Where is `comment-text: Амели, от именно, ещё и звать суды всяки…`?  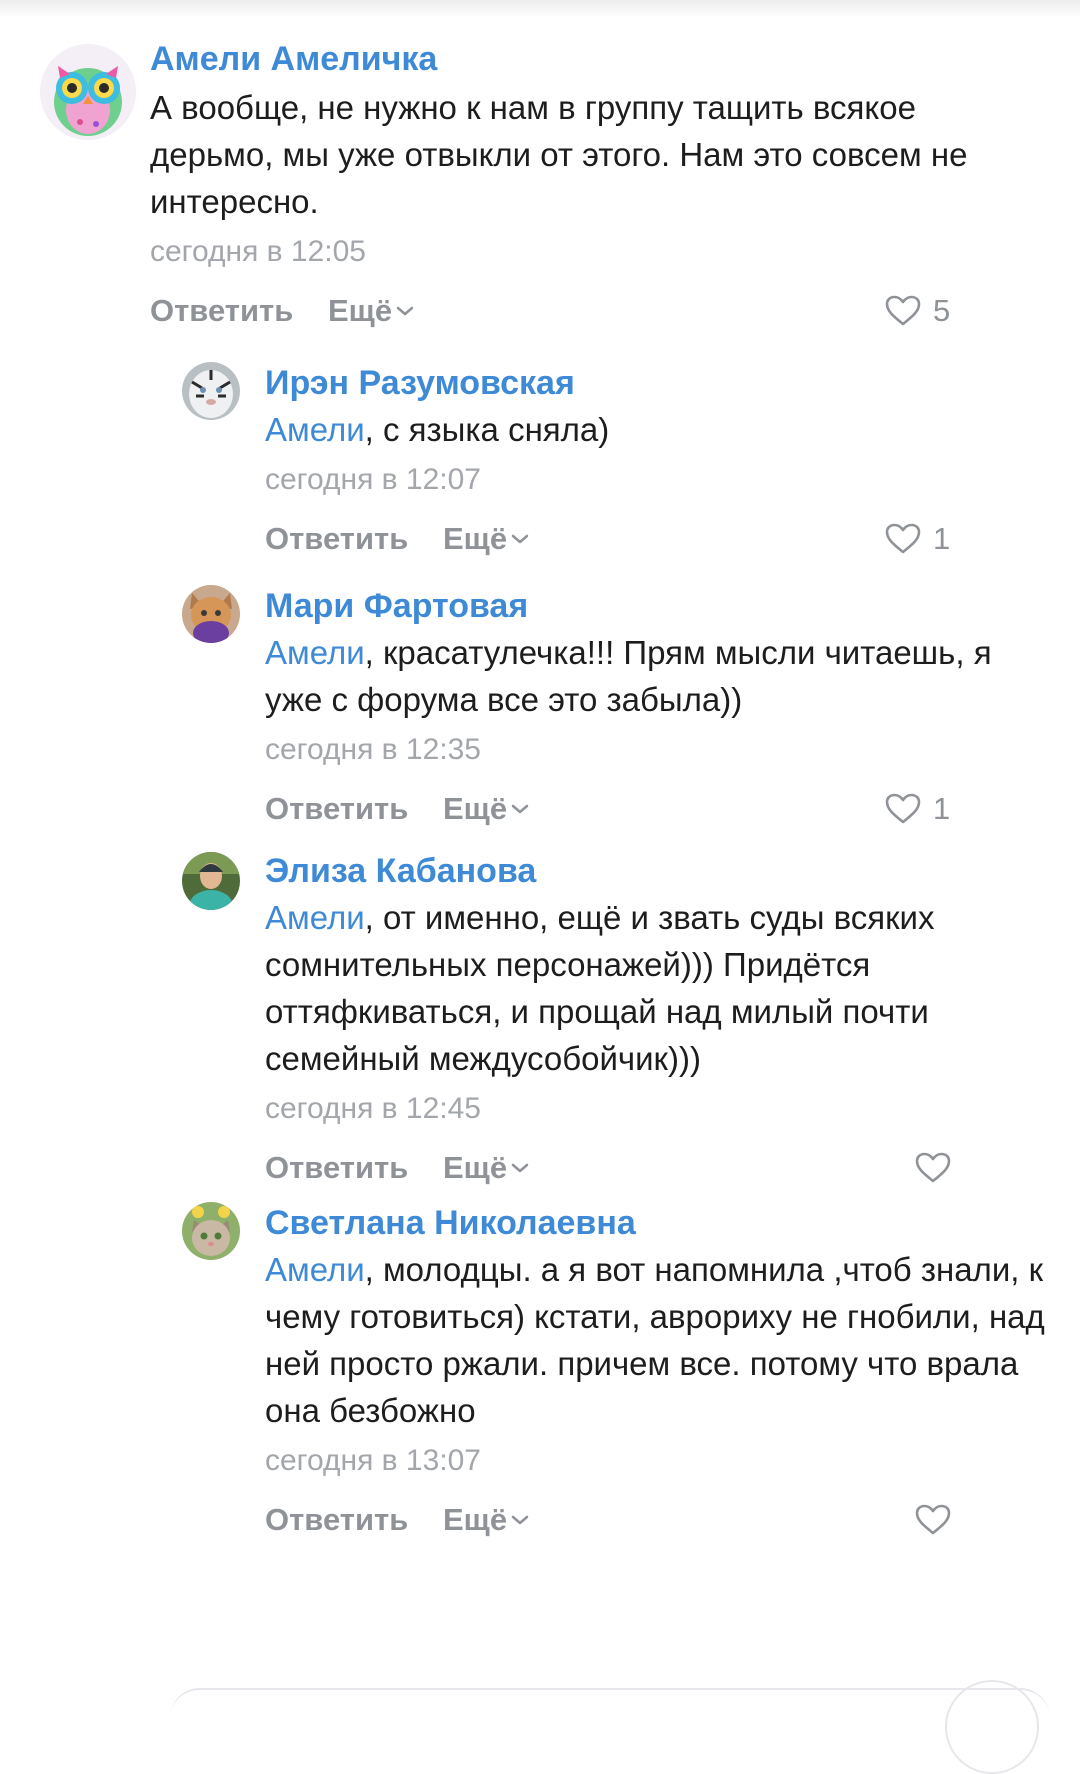
comment-text: Амели, от именно, ещё и звать суды всяки… is located at coordinates (660, 988).